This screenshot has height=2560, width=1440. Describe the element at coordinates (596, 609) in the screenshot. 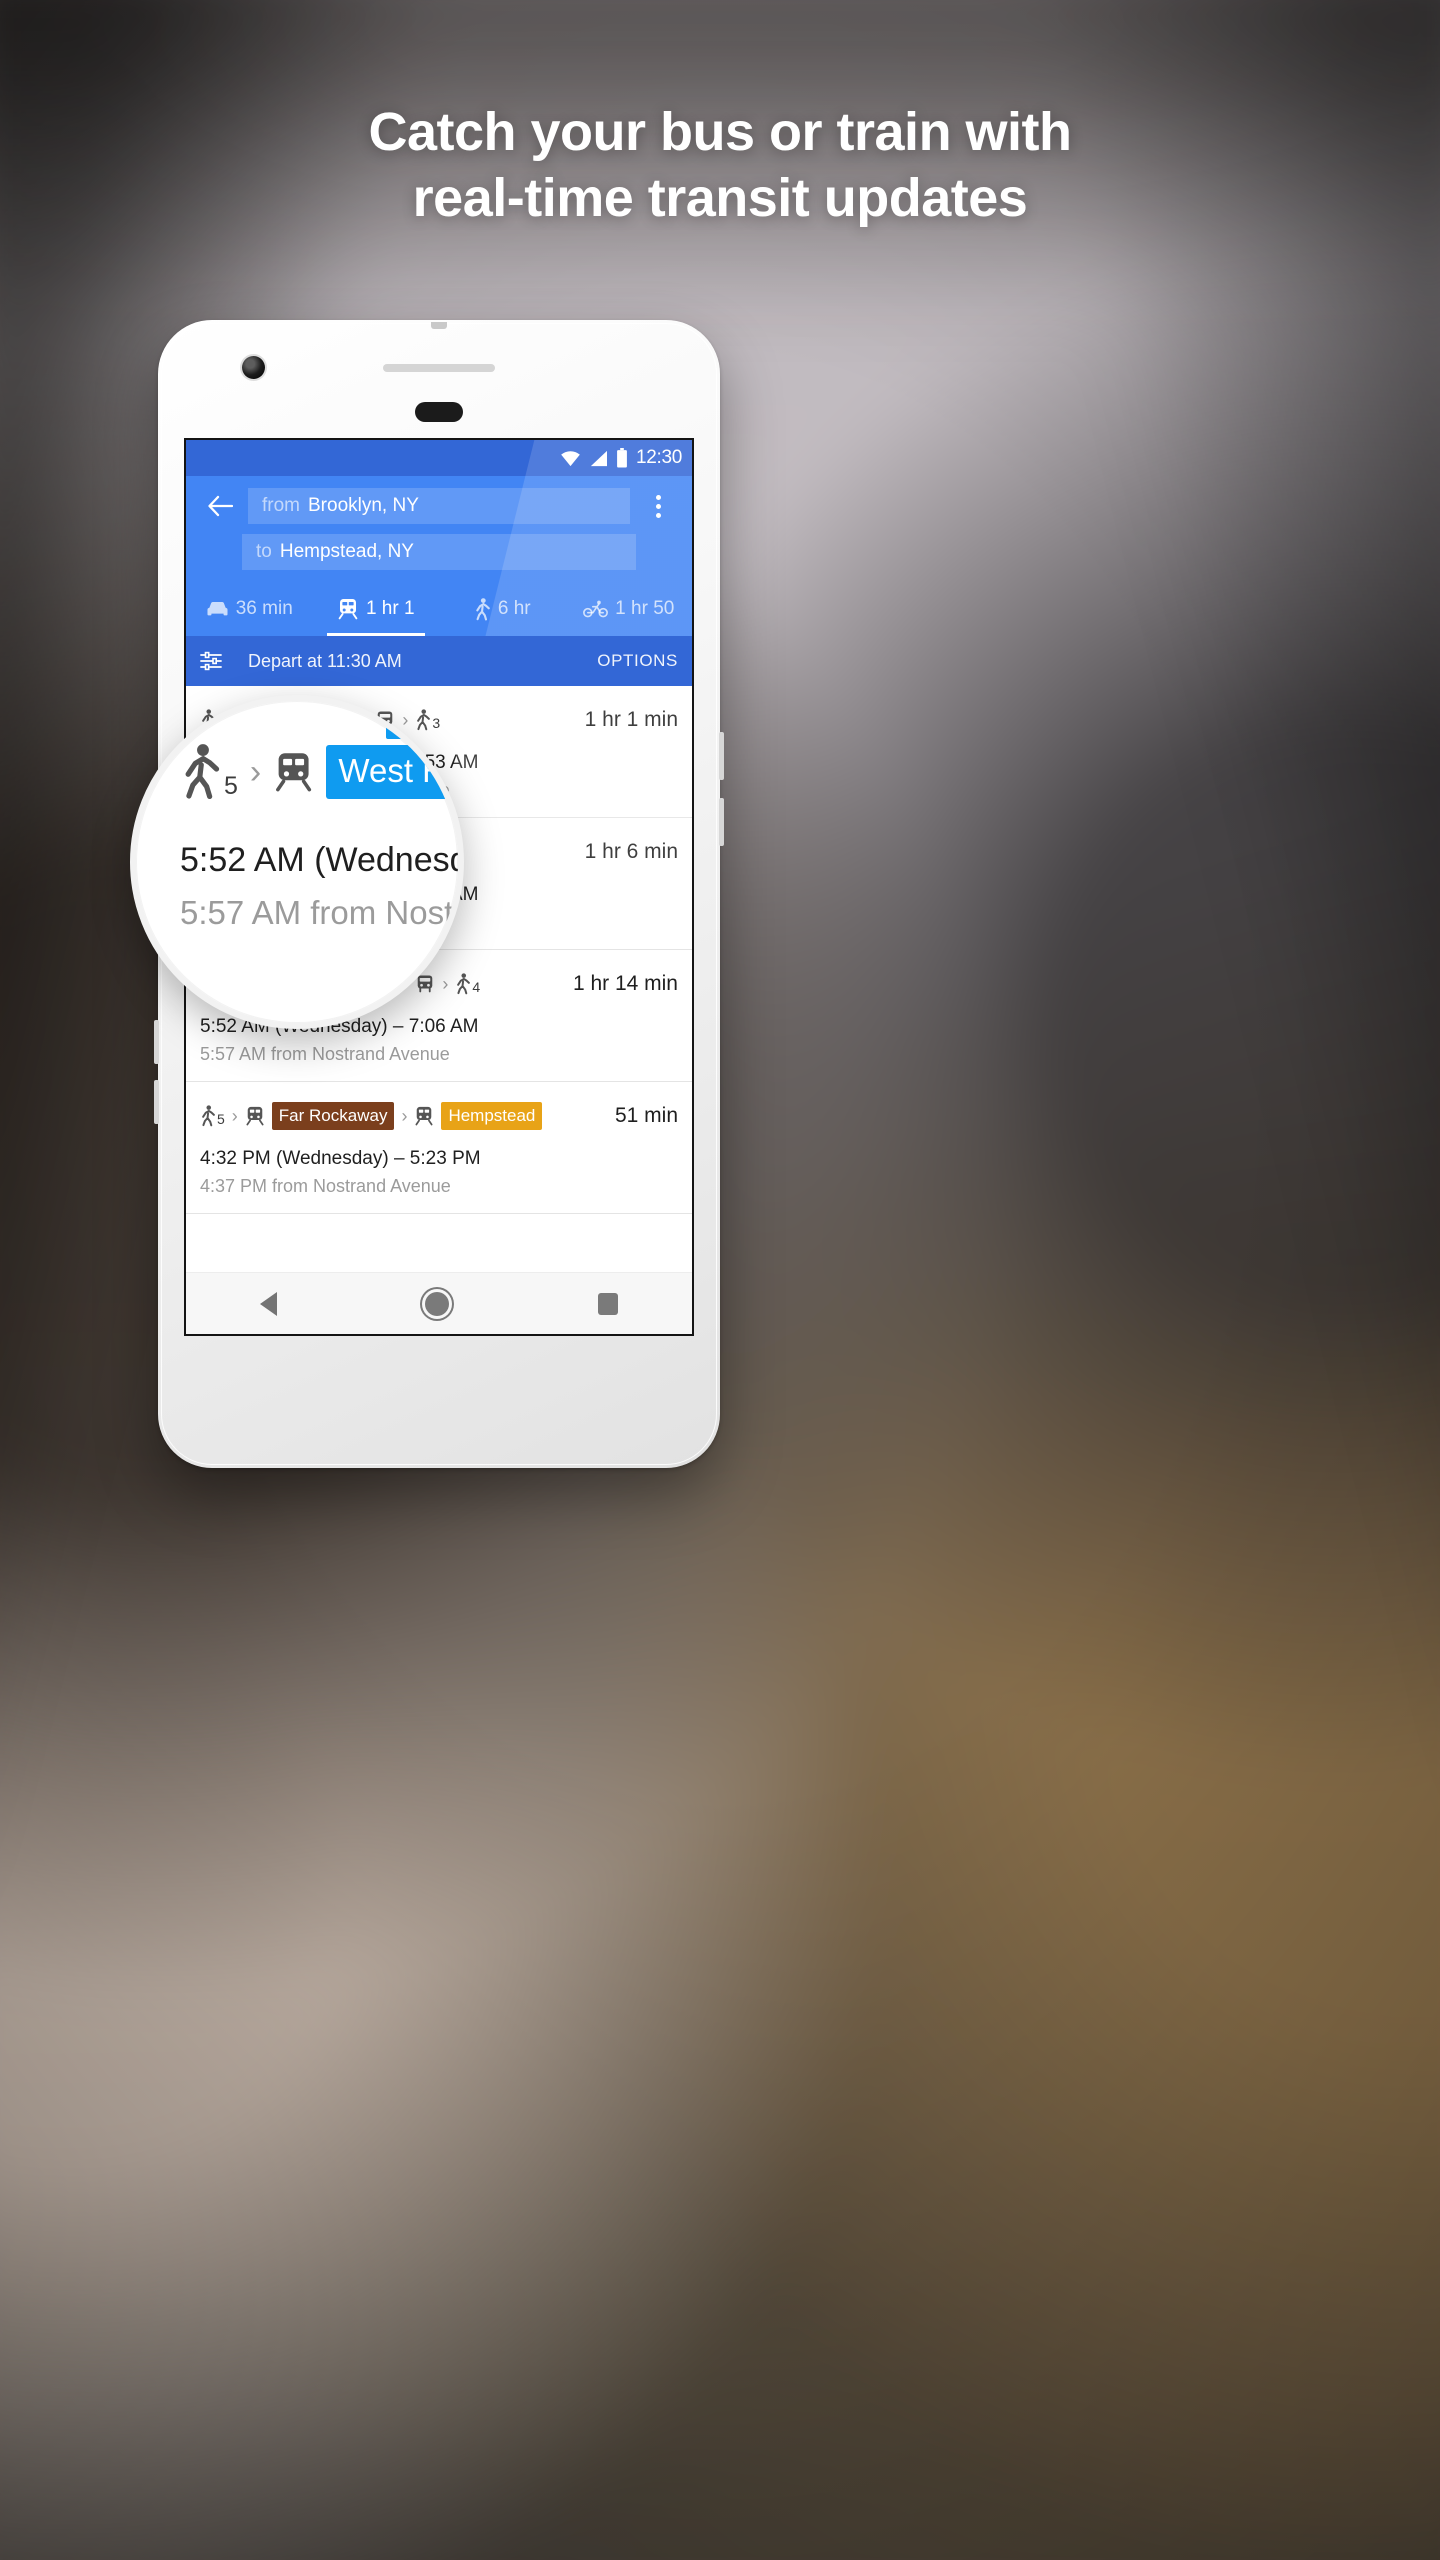

I see `bicycle-icon` at that location.